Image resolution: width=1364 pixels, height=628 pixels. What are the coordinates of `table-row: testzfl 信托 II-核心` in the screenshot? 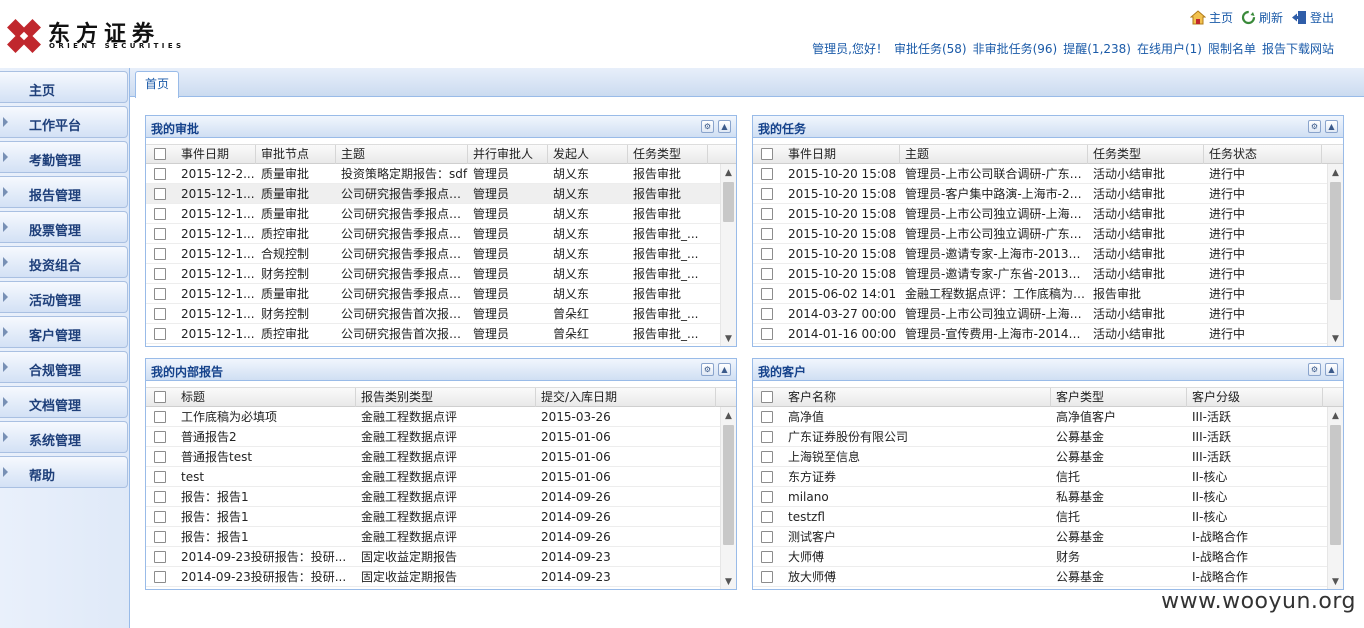 It's located at (1040, 517).